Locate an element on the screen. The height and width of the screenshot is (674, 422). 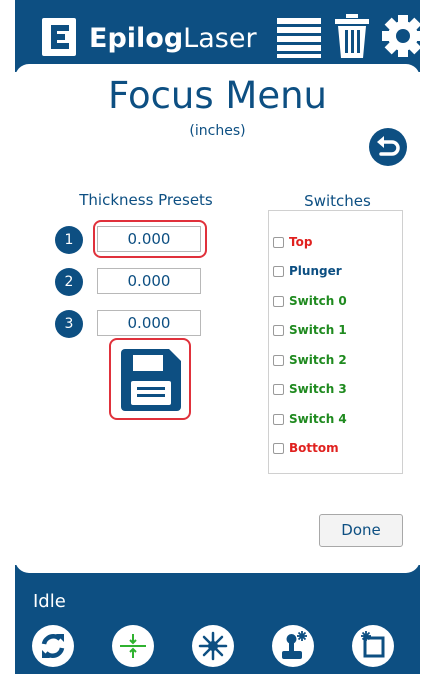
laser-icon is located at coordinates (213, 646).